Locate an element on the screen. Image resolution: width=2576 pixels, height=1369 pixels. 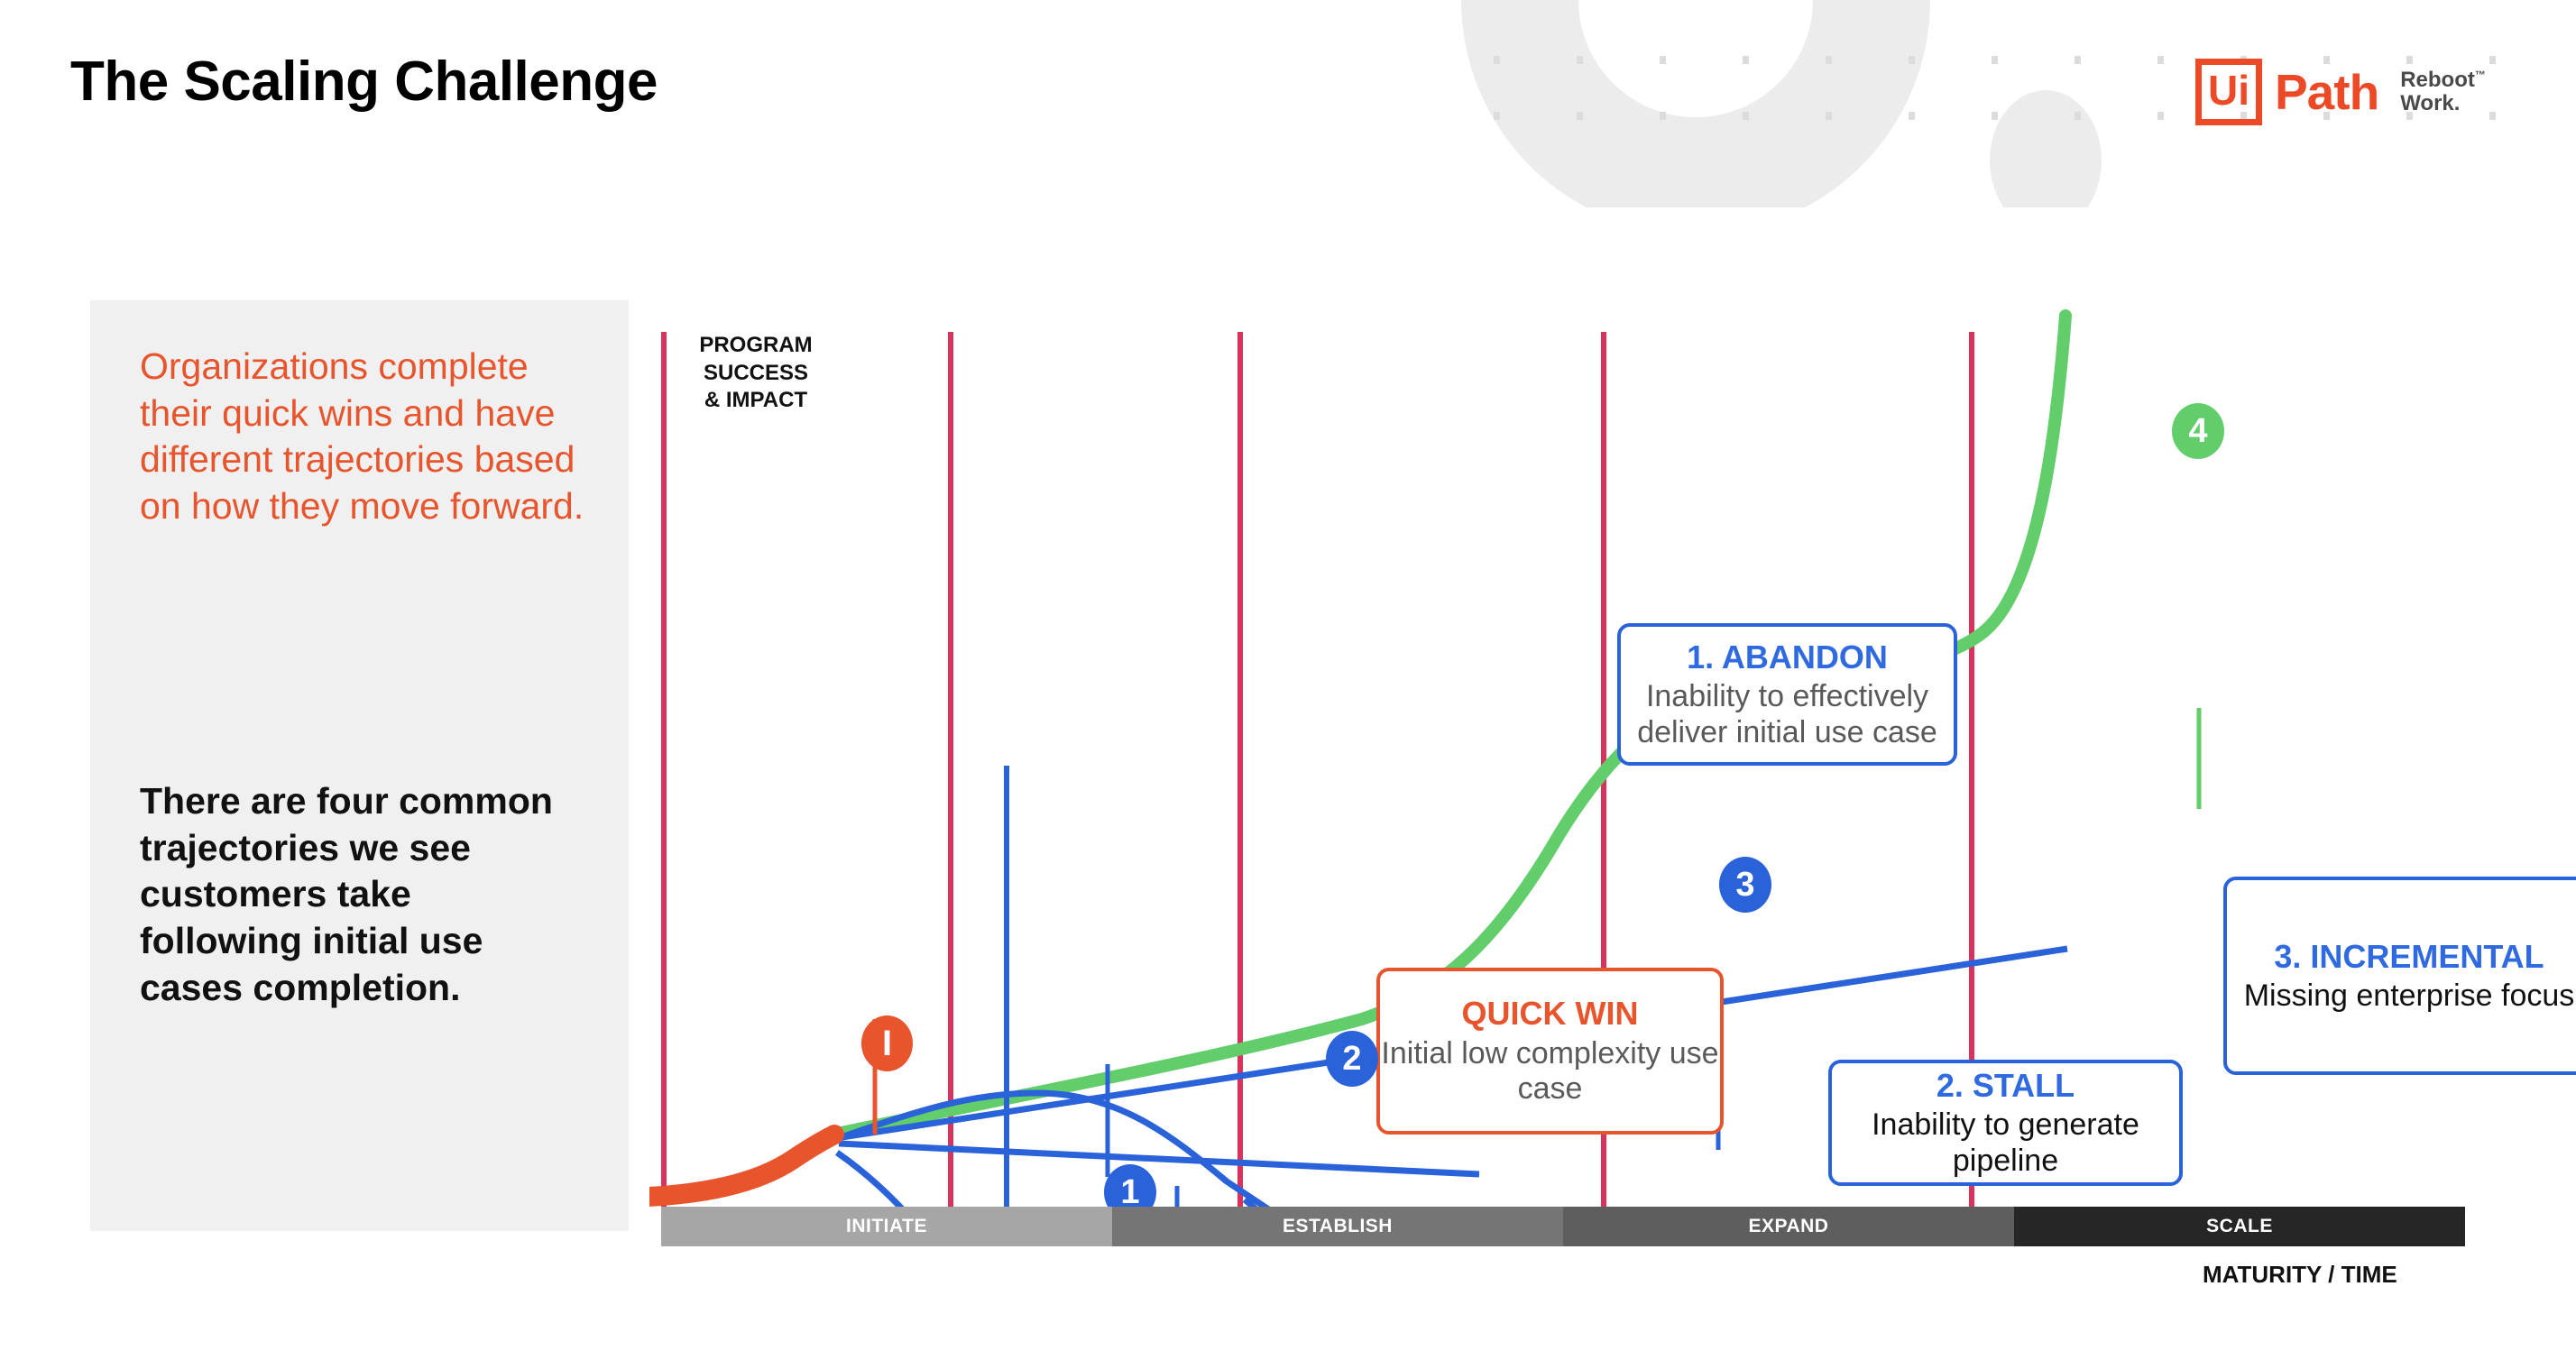
node-scale: 4 is located at coordinates (2198, 431).